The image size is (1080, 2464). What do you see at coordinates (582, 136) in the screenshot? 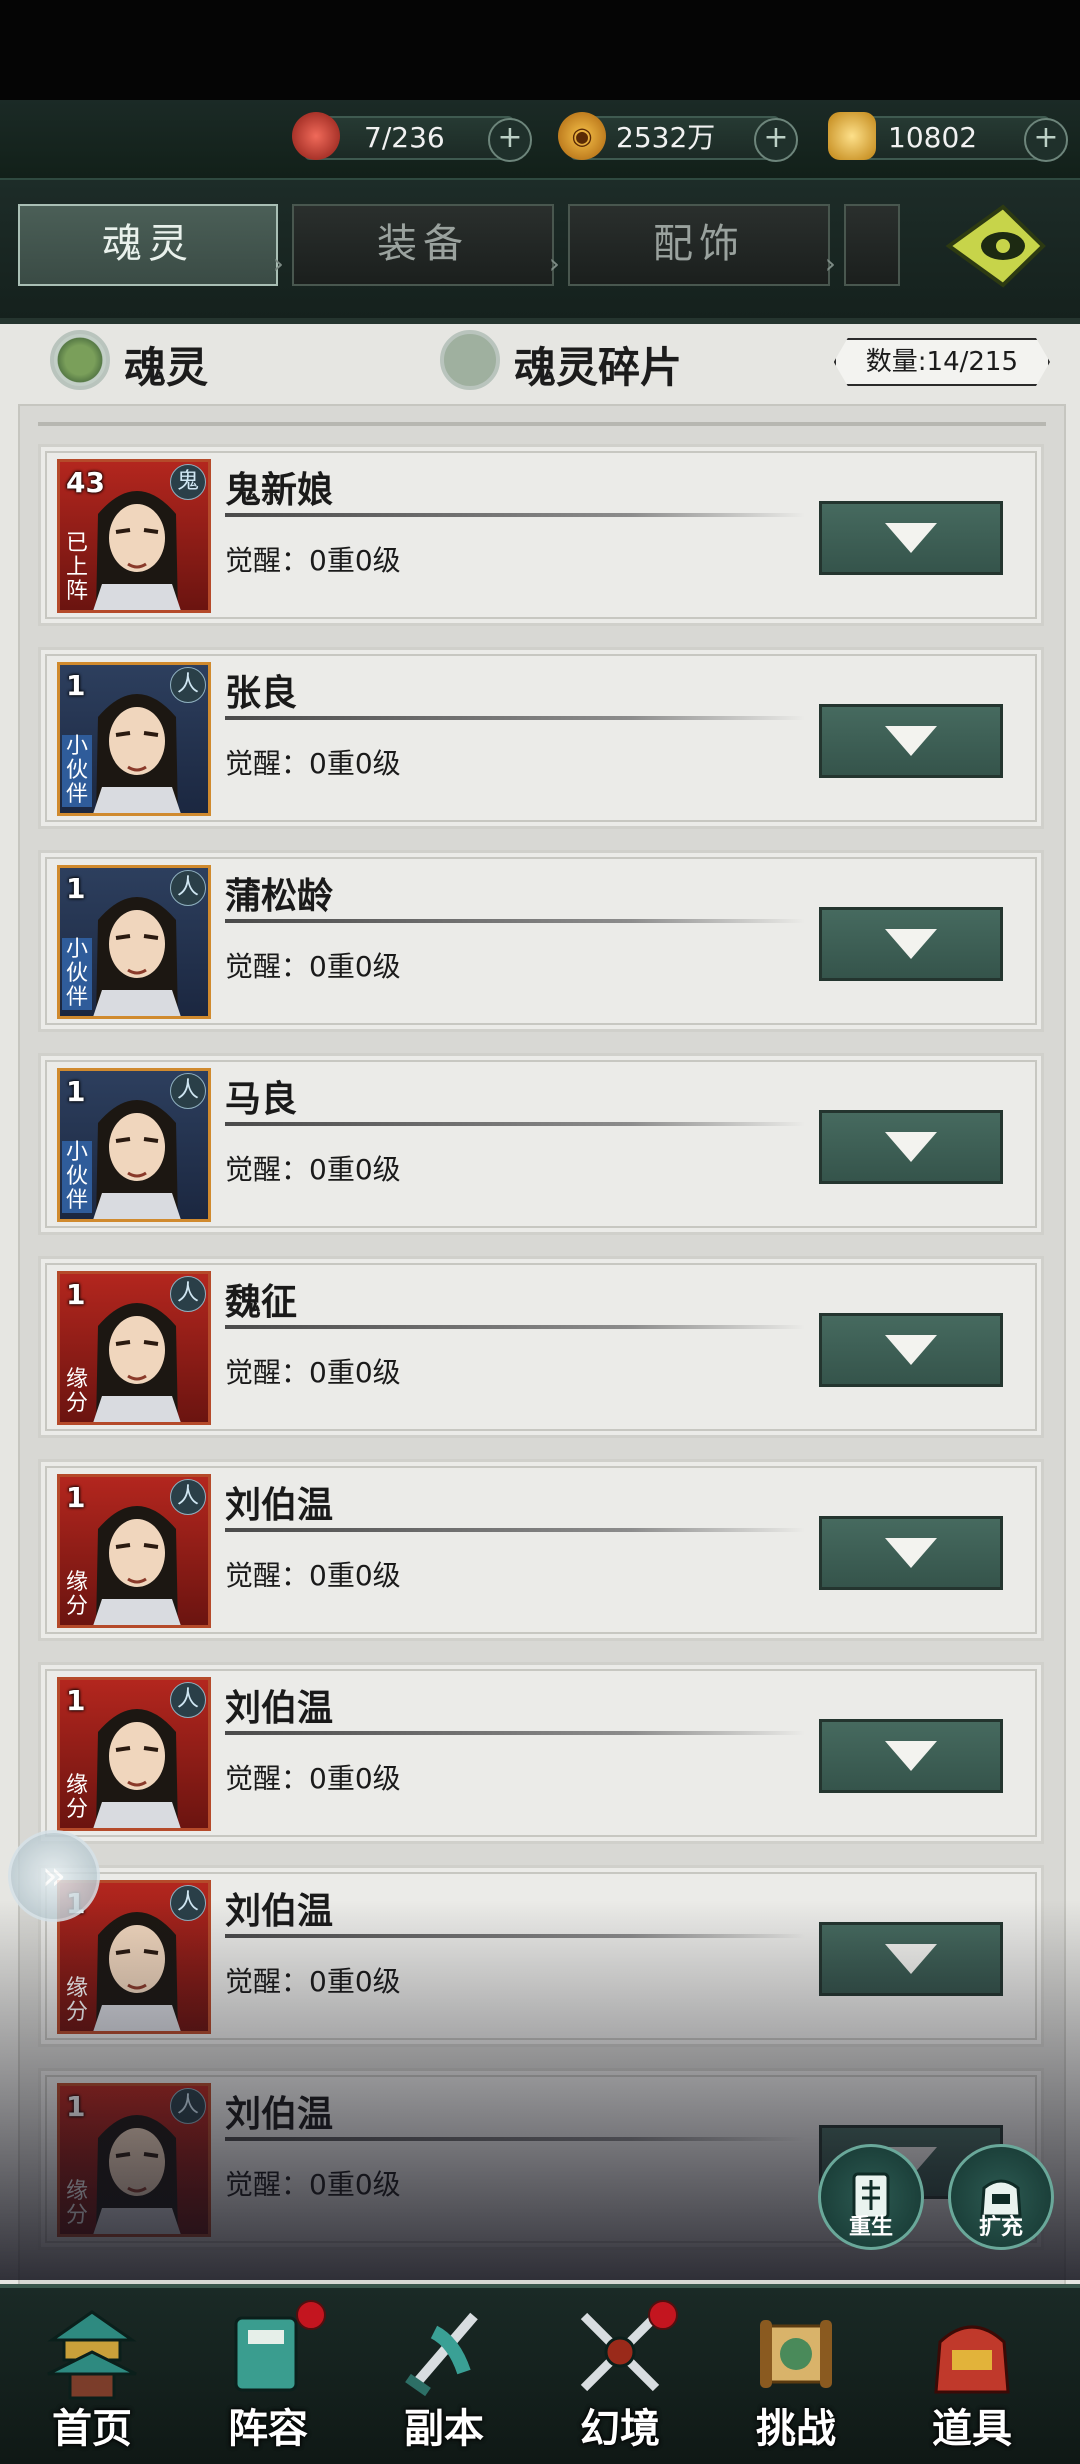
I see `coin-icon: ◉` at bounding box center [582, 136].